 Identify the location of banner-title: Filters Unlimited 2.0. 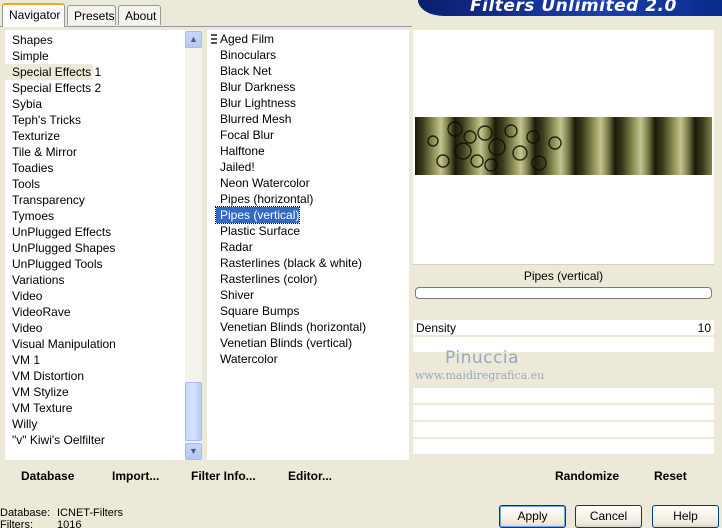
(573, 8).